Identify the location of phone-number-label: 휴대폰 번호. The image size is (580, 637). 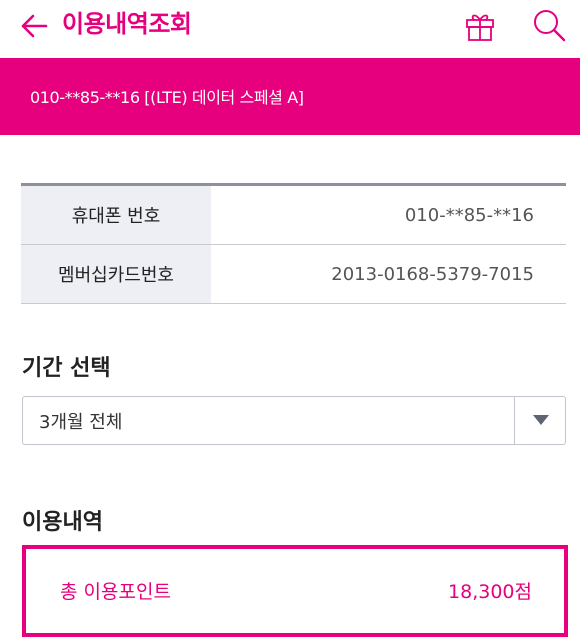
(116, 215).